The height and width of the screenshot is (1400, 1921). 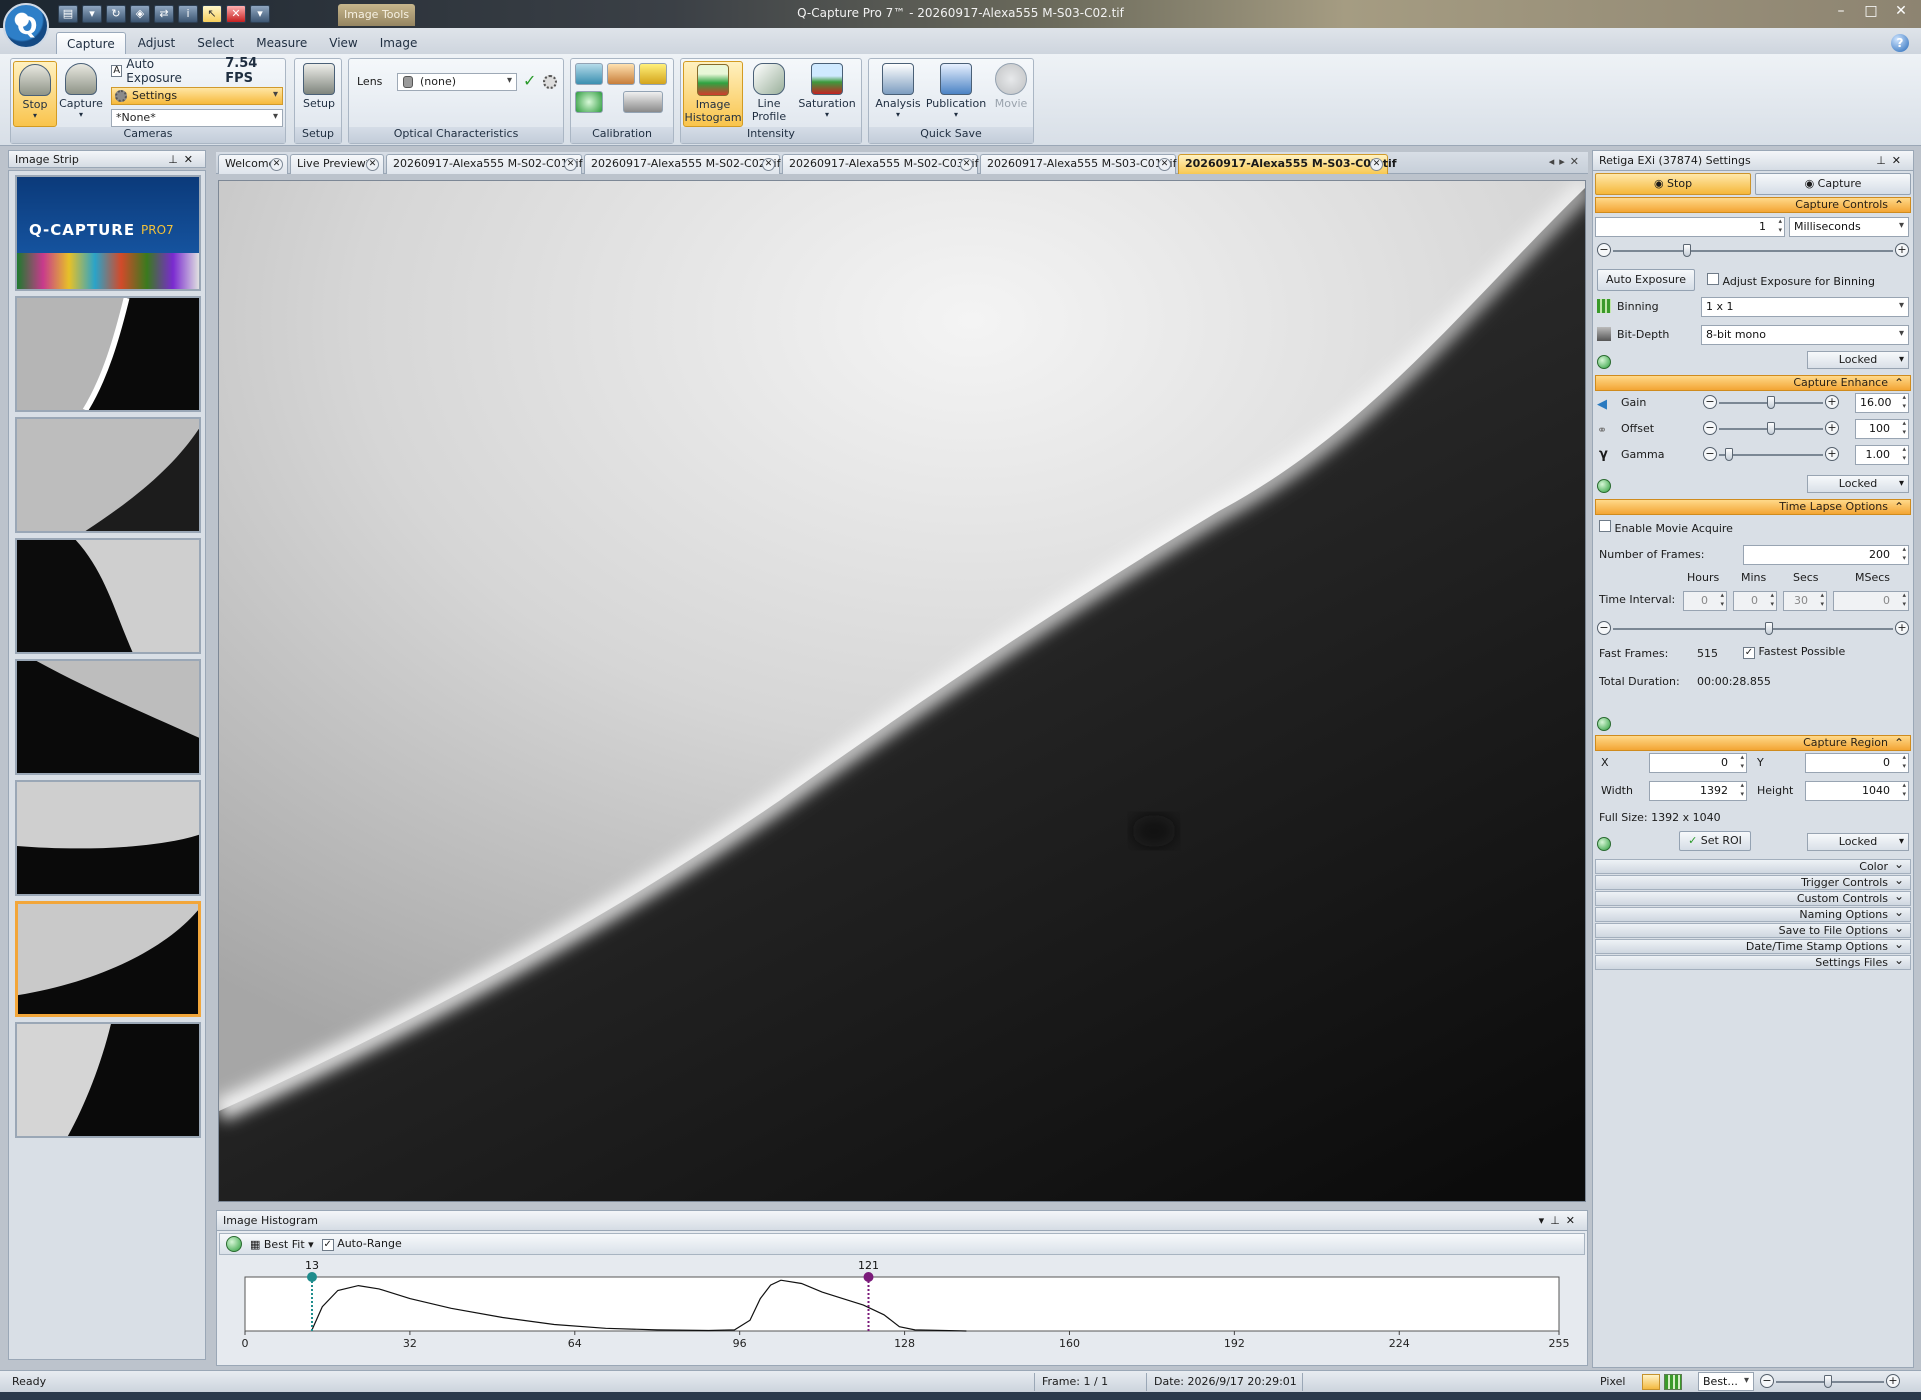 What do you see at coordinates (1560, 1220) in the screenshot?
I see `histogram-panel-controls-icon: ▾⊥✕` at bounding box center [1560, 1220].